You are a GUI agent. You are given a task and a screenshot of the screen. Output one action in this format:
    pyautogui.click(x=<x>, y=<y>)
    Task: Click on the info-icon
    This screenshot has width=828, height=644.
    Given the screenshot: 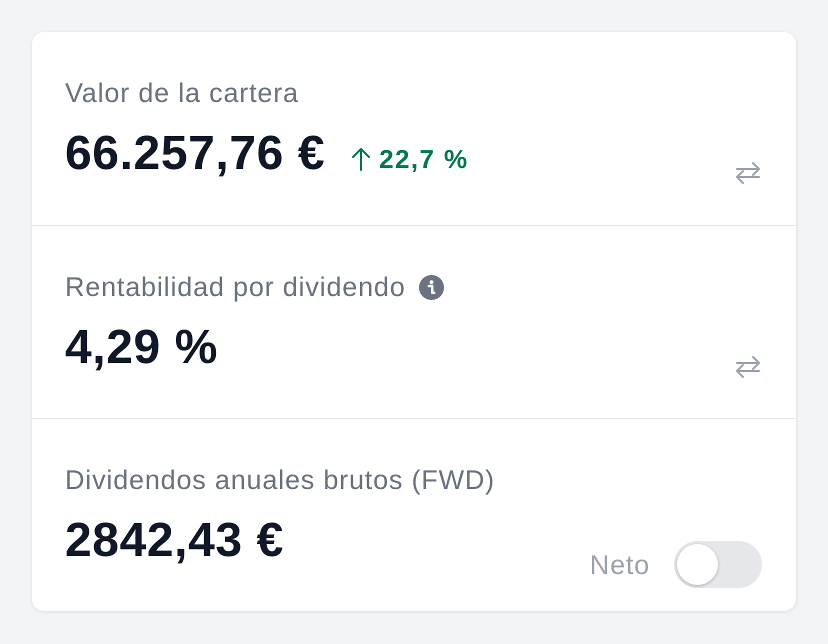 What is the action you would take?
    pyautogui.click(x=431, y=287)
    